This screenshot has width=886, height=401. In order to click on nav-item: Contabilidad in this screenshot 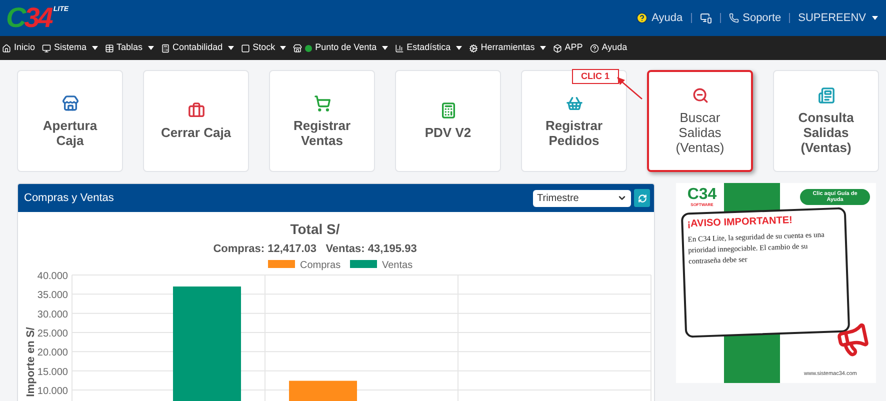, I will do `click(197, 48)`.